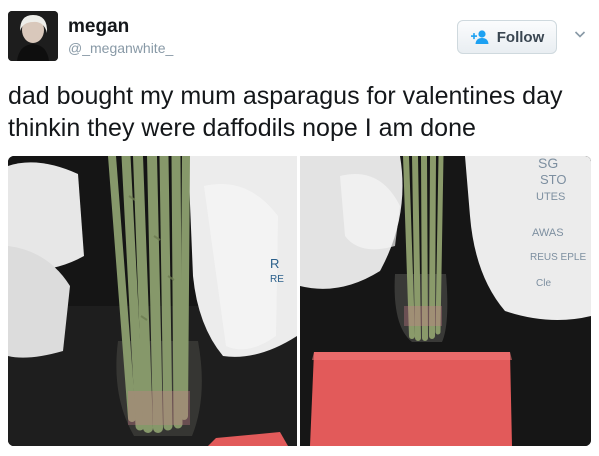  I want to click on svg-text: Cle, so click(543, 283).